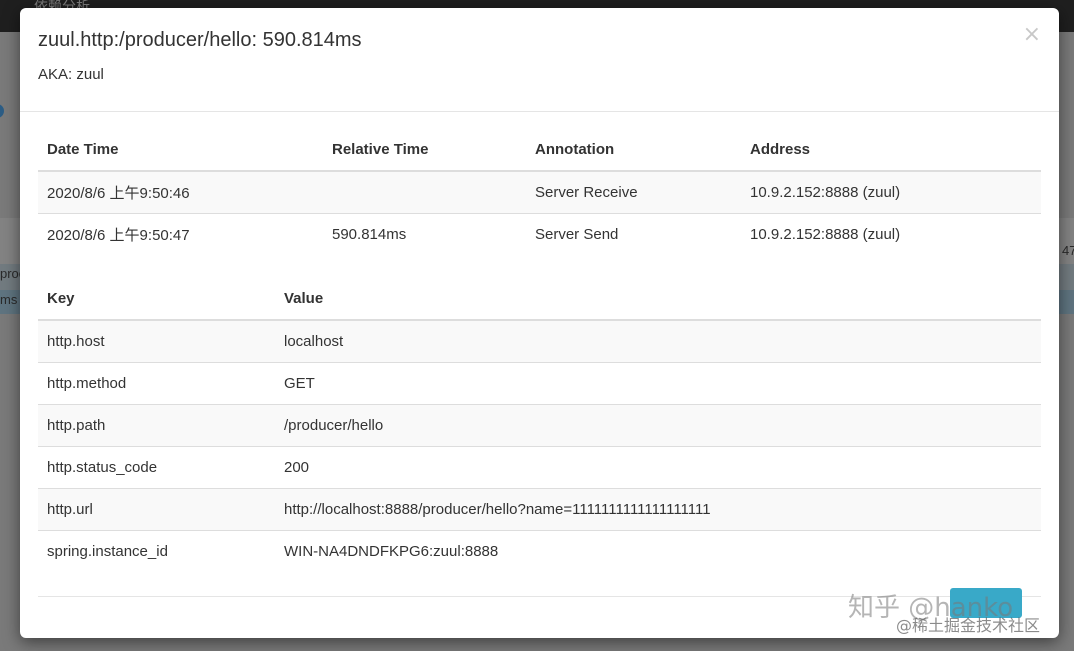 This screenshot has width=1074, height=651. What do you see at coordinates (71, 74) in the screenshot?
I see `modal-subtitle: AKA: zuul` at bounding box center [71, 74].